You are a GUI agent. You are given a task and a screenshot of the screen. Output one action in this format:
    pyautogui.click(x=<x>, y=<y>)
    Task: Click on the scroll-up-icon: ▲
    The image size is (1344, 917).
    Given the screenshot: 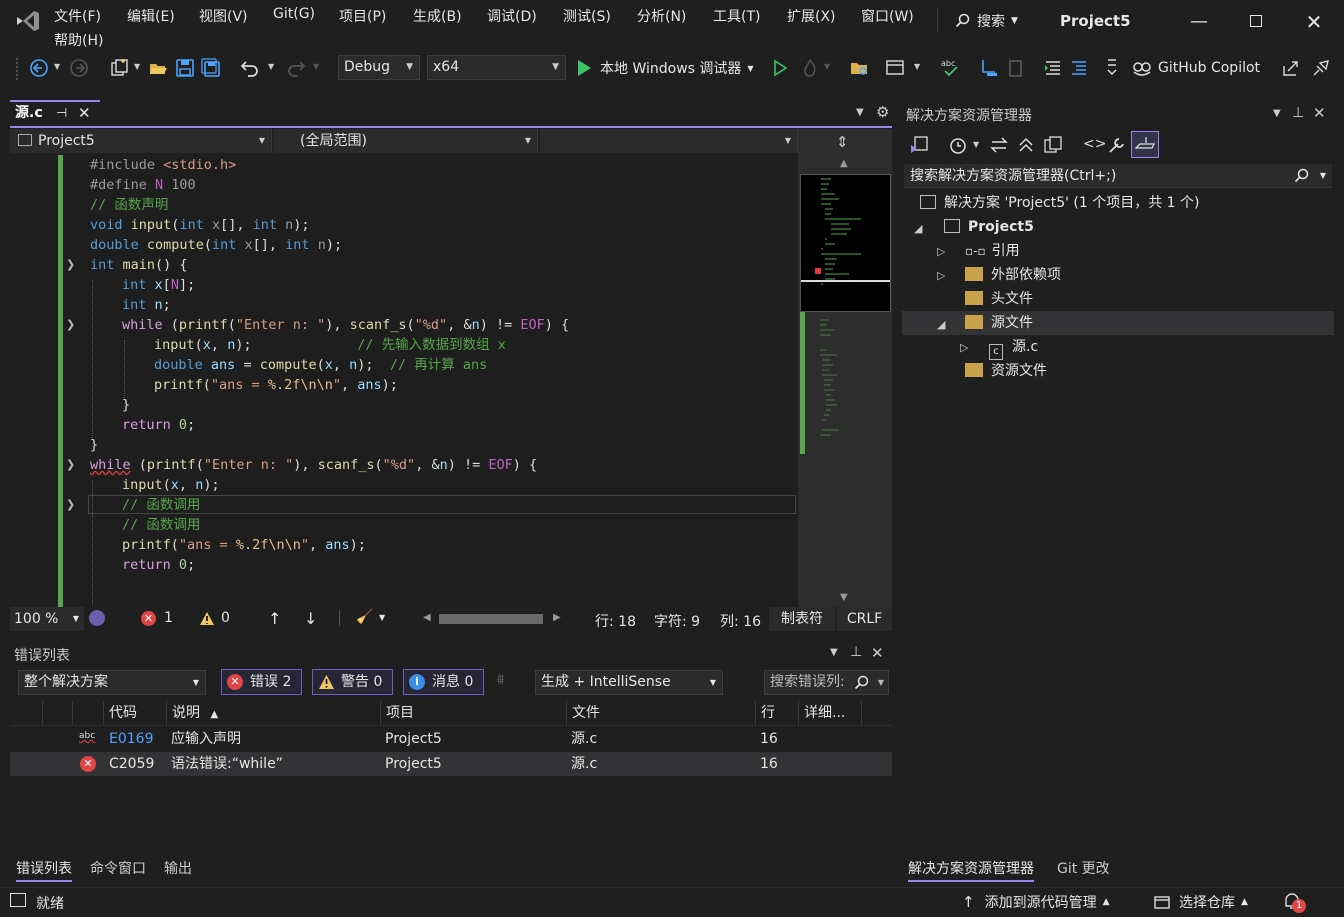 What is the action you would take?
    pyautogui.click(x=844, y=163)
    